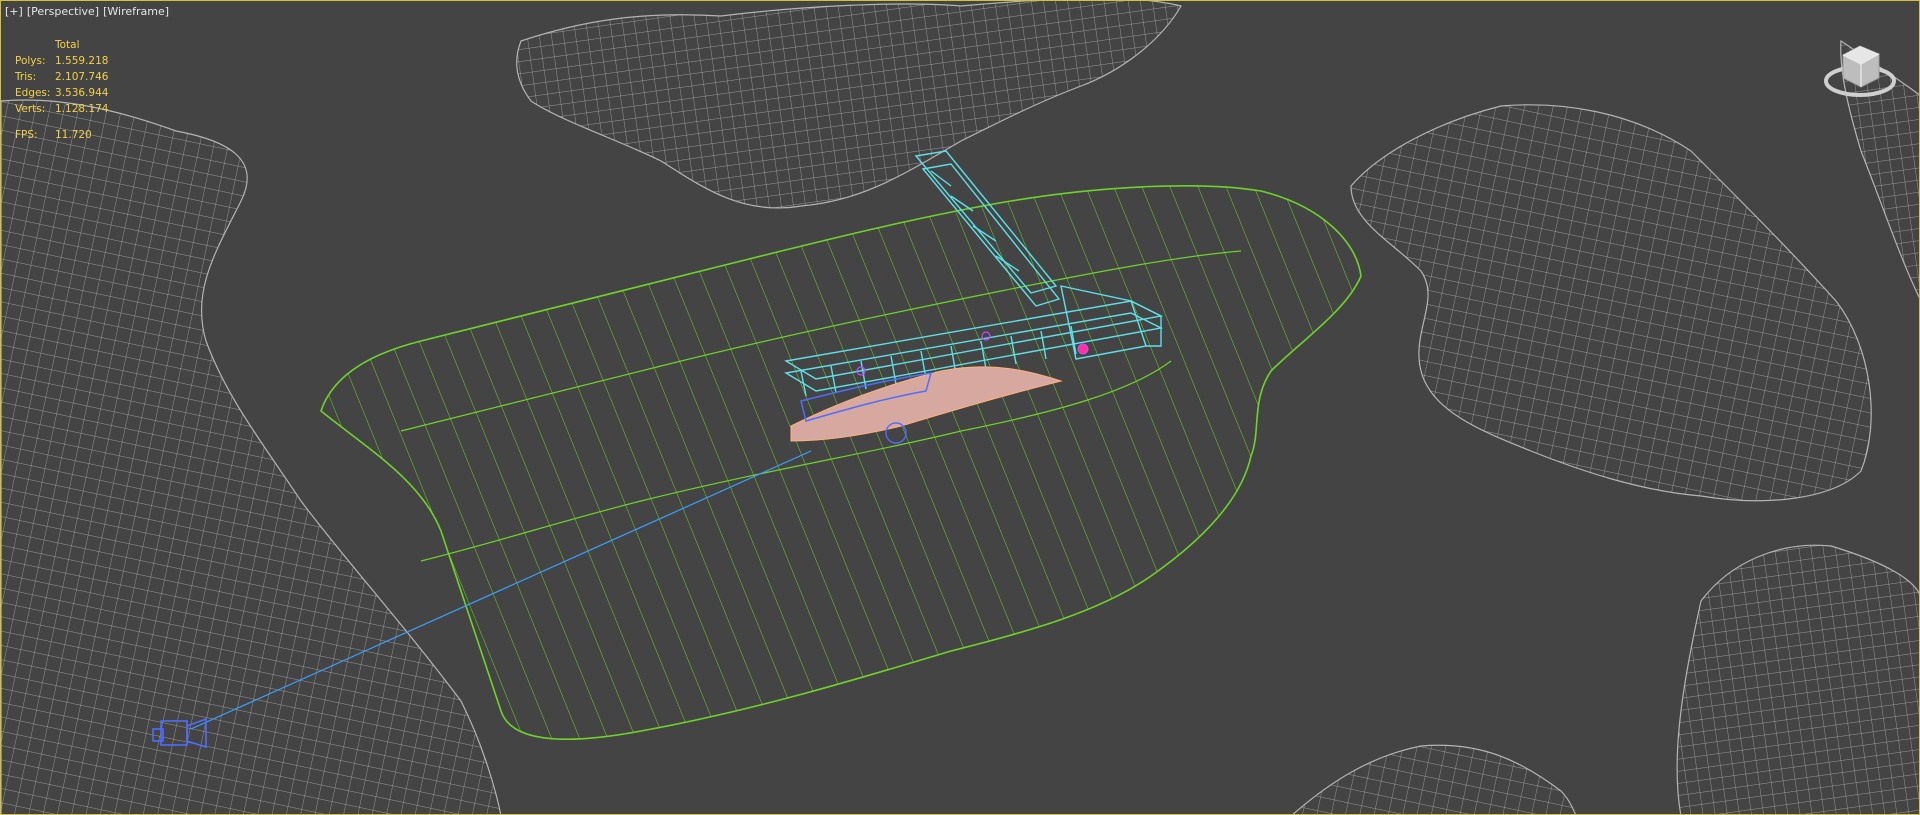  What do you see at coordinates (33, 93) in the screenshot?
I see `stats-edges-label: Edges:` at bounding box center [33, 93].